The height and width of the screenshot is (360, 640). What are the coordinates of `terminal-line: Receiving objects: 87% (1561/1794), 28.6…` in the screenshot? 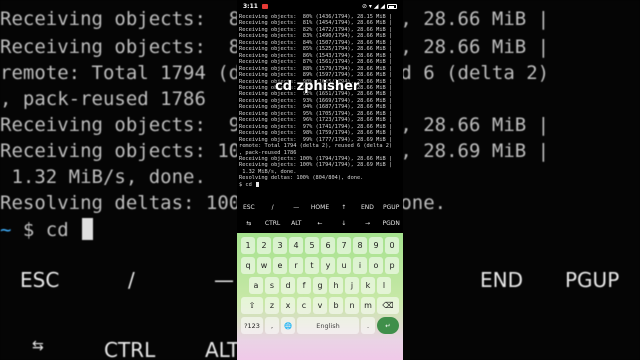 It's located at (316, 62).